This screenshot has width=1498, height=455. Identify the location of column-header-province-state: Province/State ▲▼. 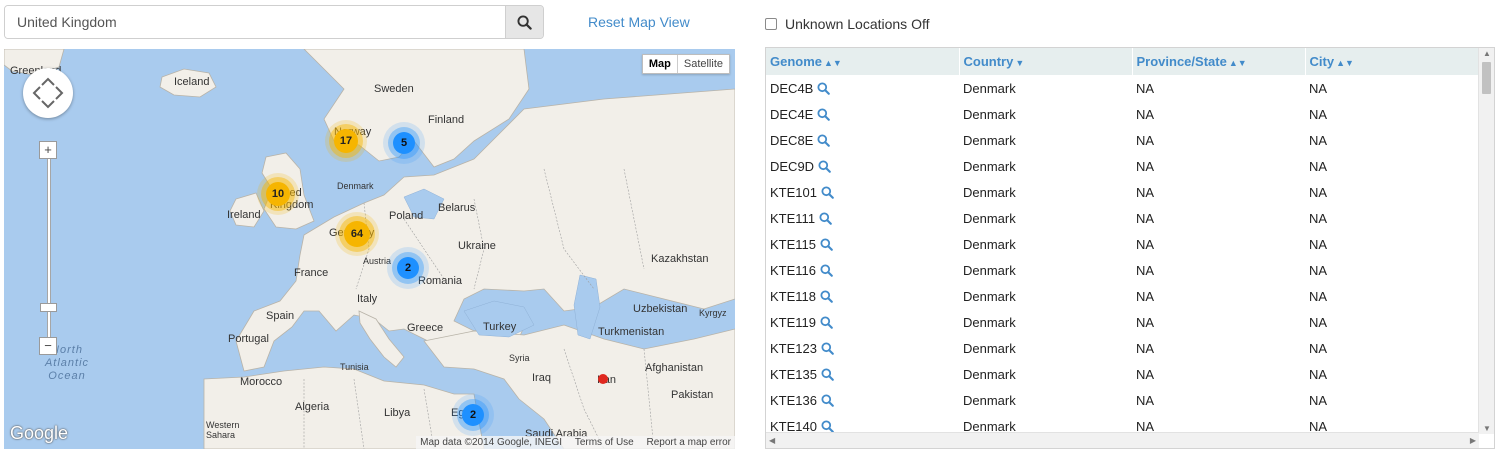
(1219, 61).